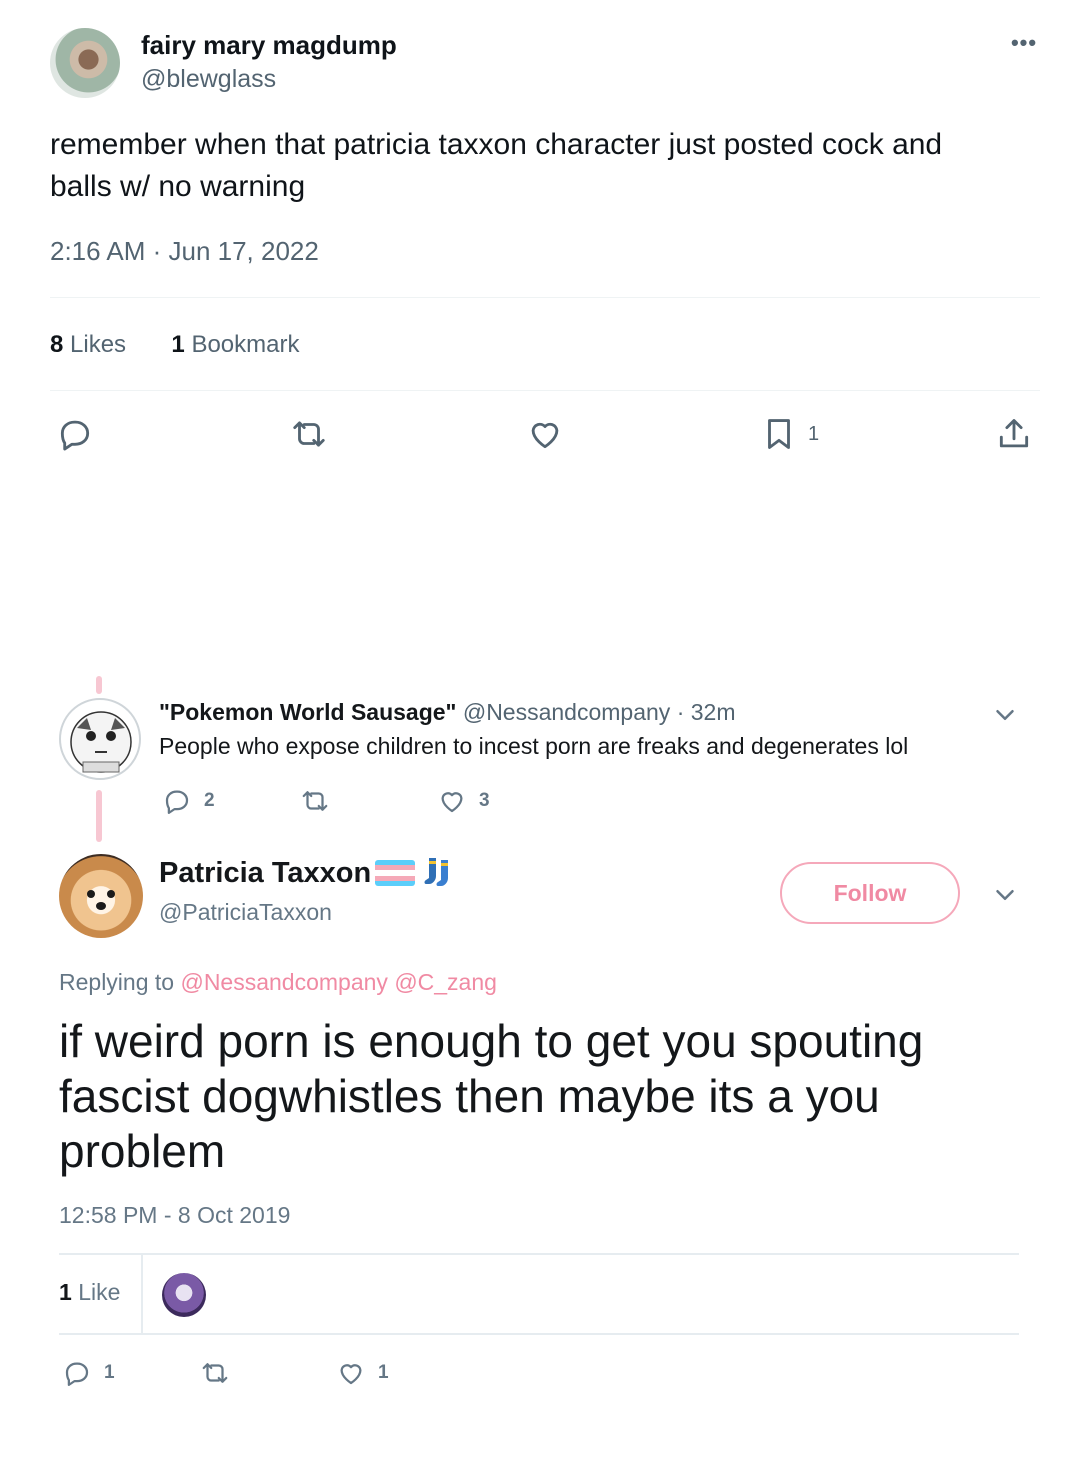 The image size is (1080, 1473). I want to click on tweet-timestamp: 2:16 AM · Jun 17, 2022, so click(184, 251).